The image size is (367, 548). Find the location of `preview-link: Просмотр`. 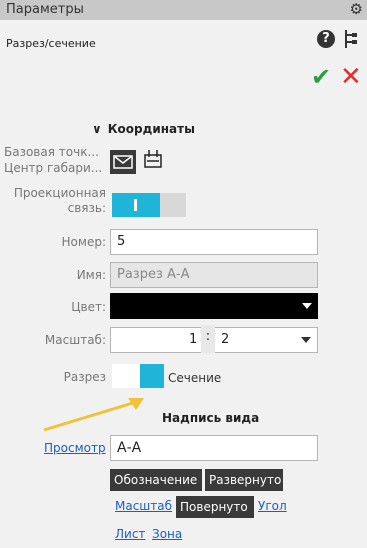

preview-link: Просмотр is located at coordinates (75, 448).